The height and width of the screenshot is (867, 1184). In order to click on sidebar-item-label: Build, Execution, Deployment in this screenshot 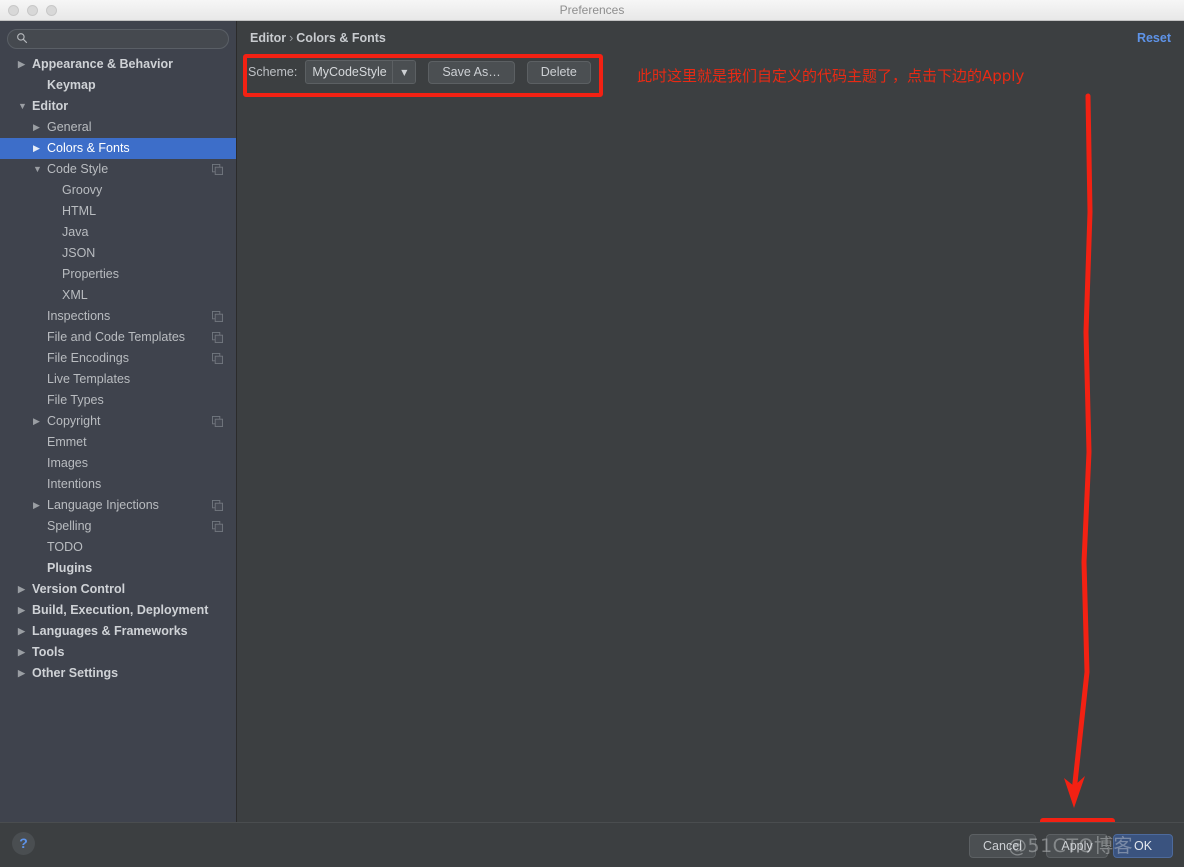, I will do `click(120, 610)`.